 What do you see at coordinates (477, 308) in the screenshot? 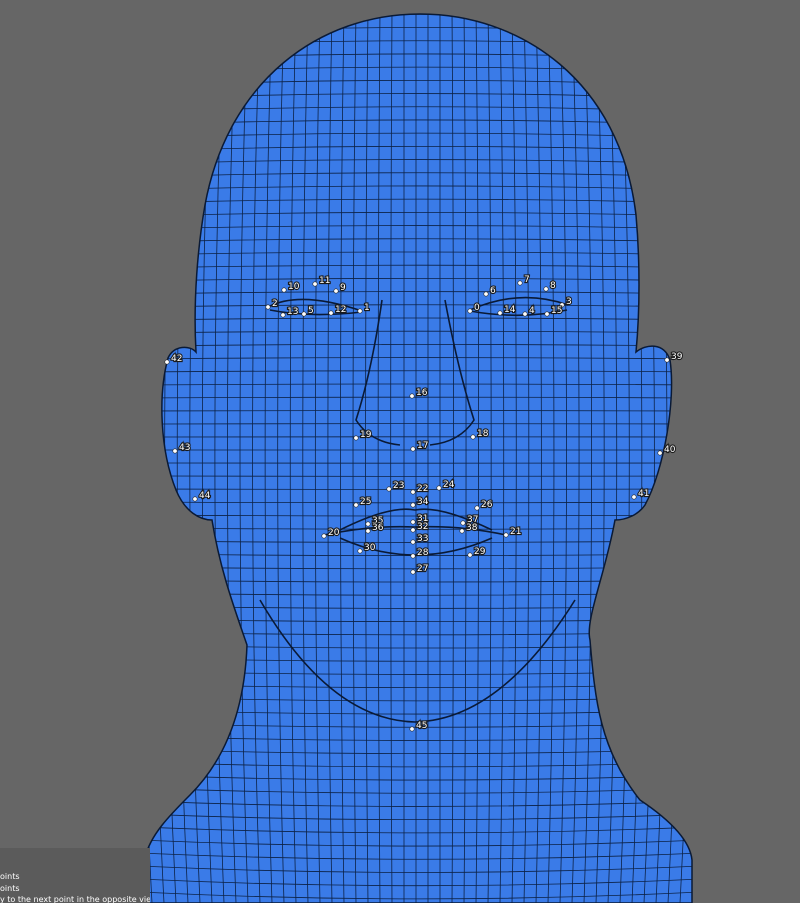
I see `landmark-label: 0` at bounding box center [477, 308].